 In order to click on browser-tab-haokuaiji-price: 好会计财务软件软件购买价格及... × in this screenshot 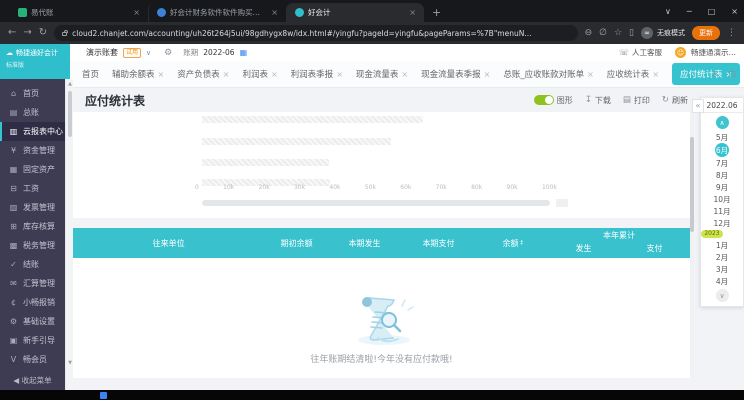, I will do `click(217, 12)`.